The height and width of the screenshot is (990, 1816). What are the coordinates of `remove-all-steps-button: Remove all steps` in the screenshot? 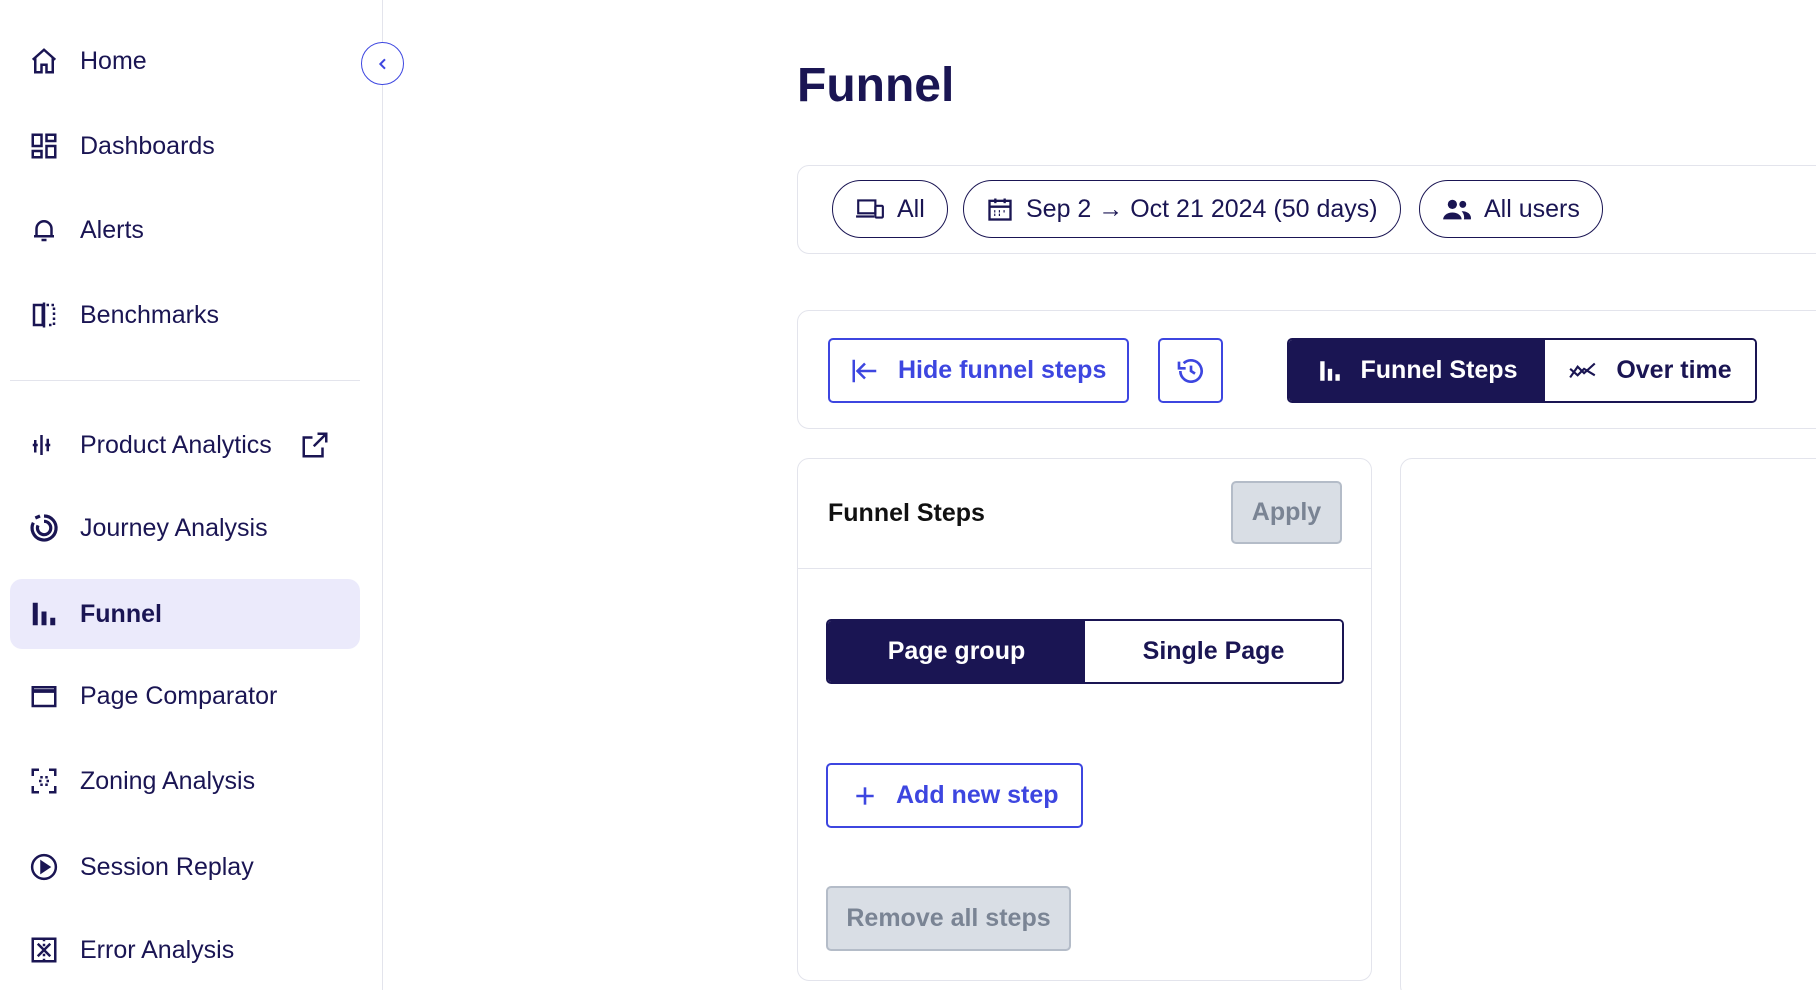 It's located at (948, 918).